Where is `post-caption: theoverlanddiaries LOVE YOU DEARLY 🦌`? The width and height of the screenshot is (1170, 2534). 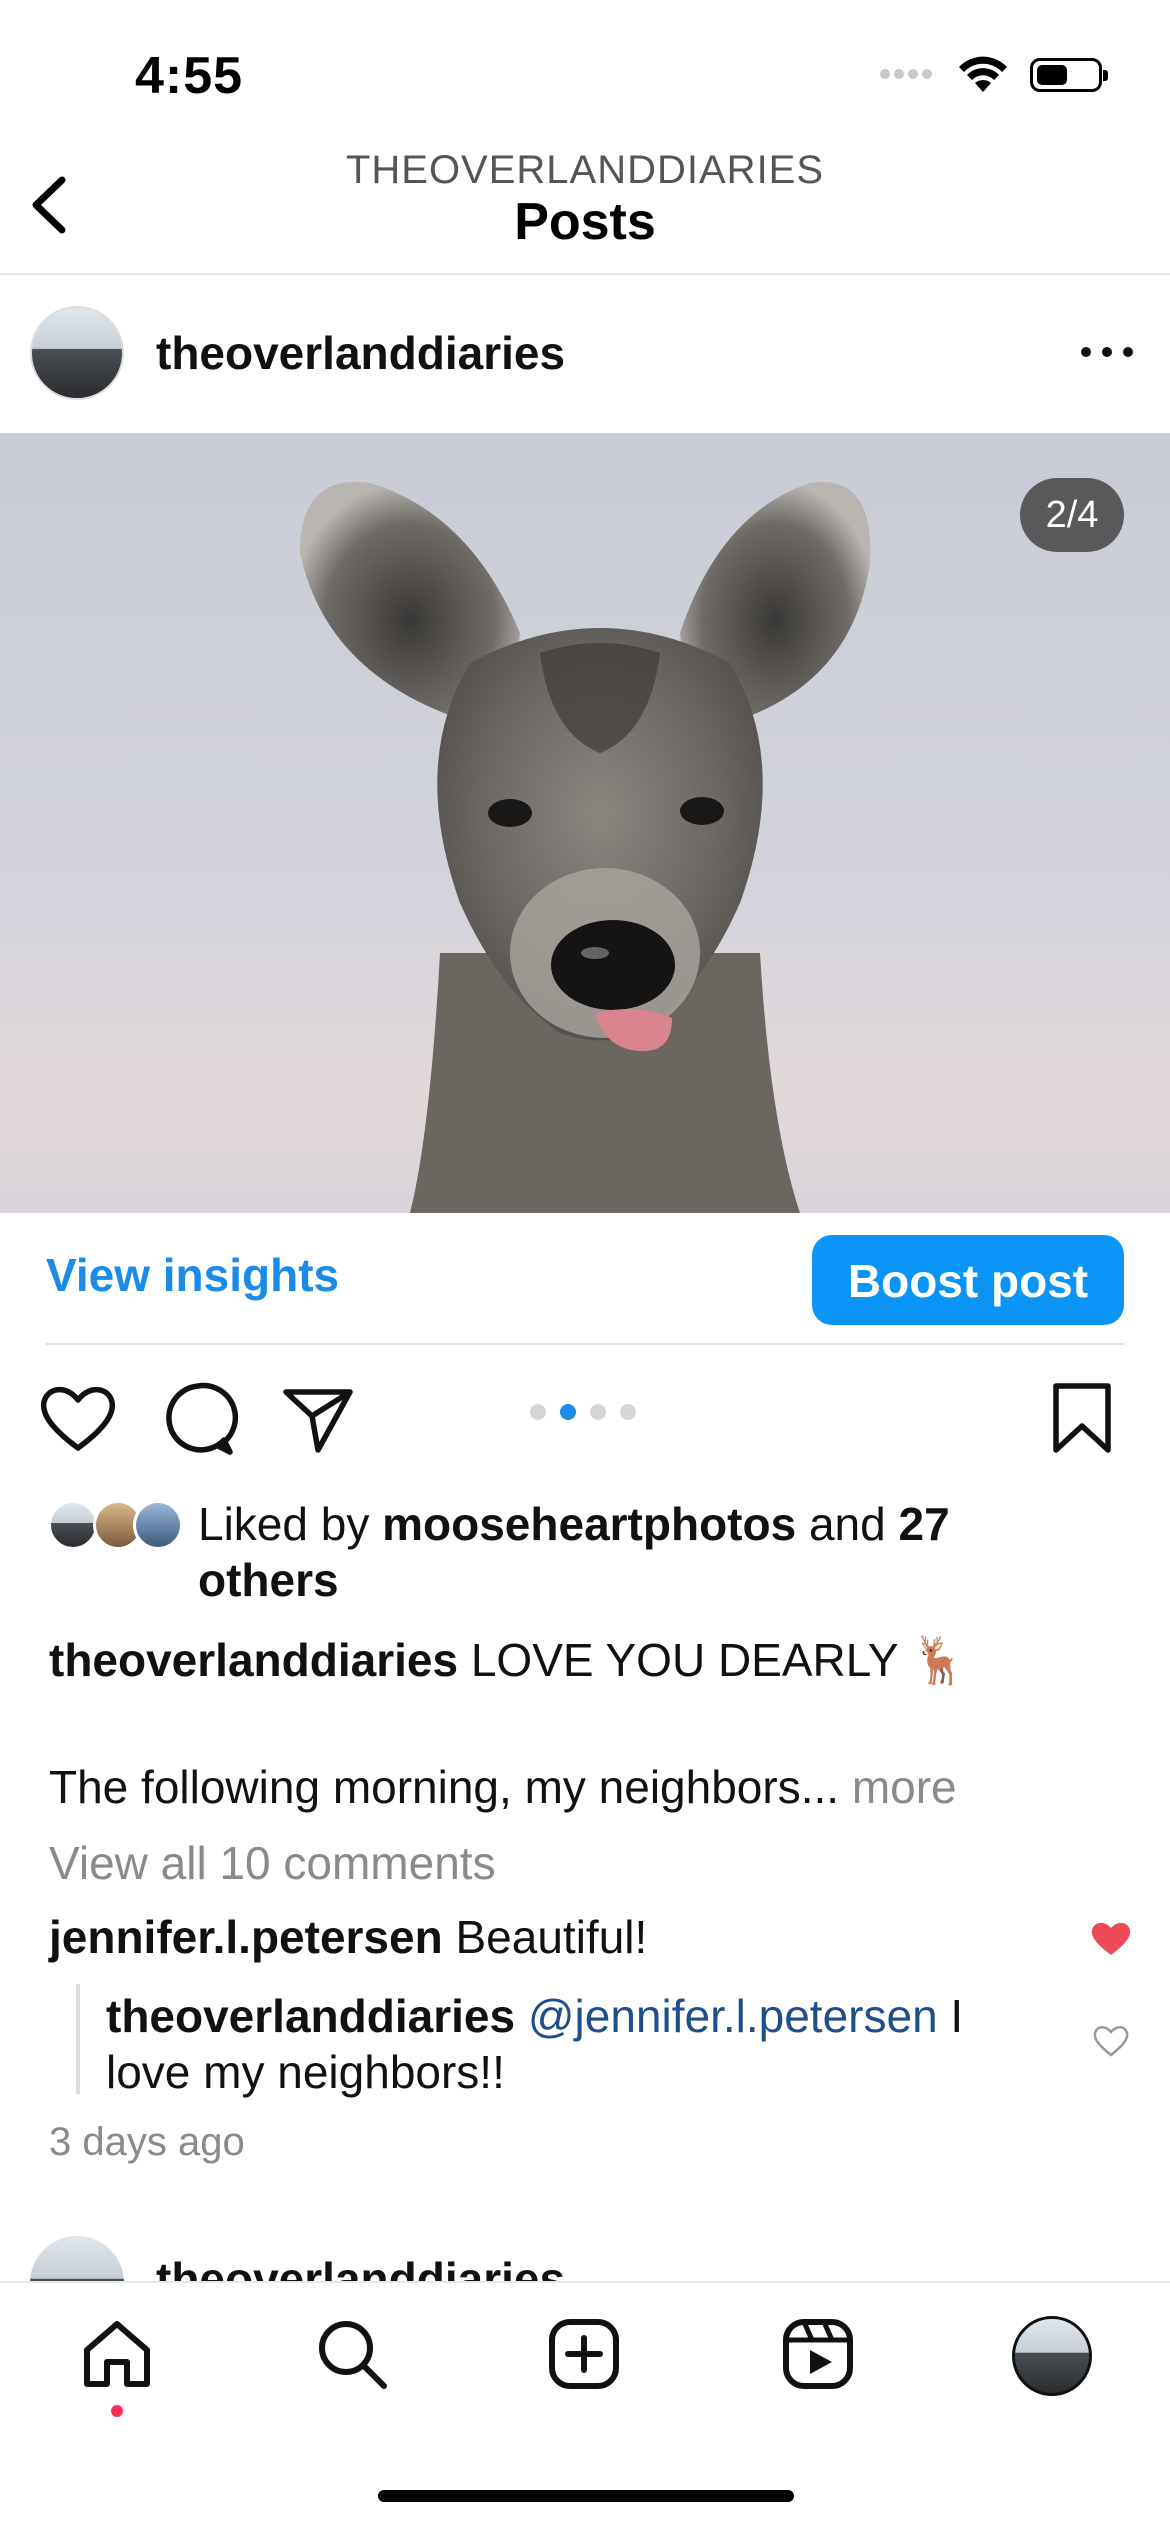
post-caption: theoverlanddiaries LOVE YOU DEARLY 🦌 is located at coordinates (589, 1660).